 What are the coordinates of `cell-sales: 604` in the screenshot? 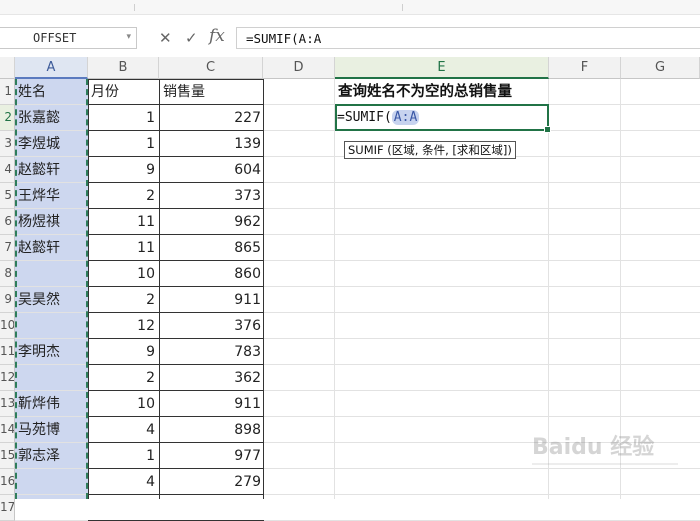 It's located at (212, 170).